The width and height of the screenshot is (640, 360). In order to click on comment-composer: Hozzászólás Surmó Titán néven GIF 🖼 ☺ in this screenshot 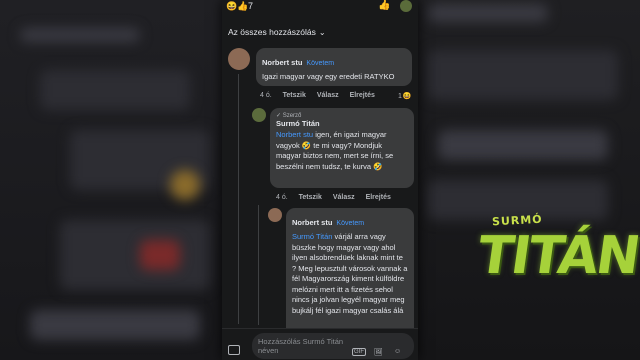, I will do `click(320, 344)`.